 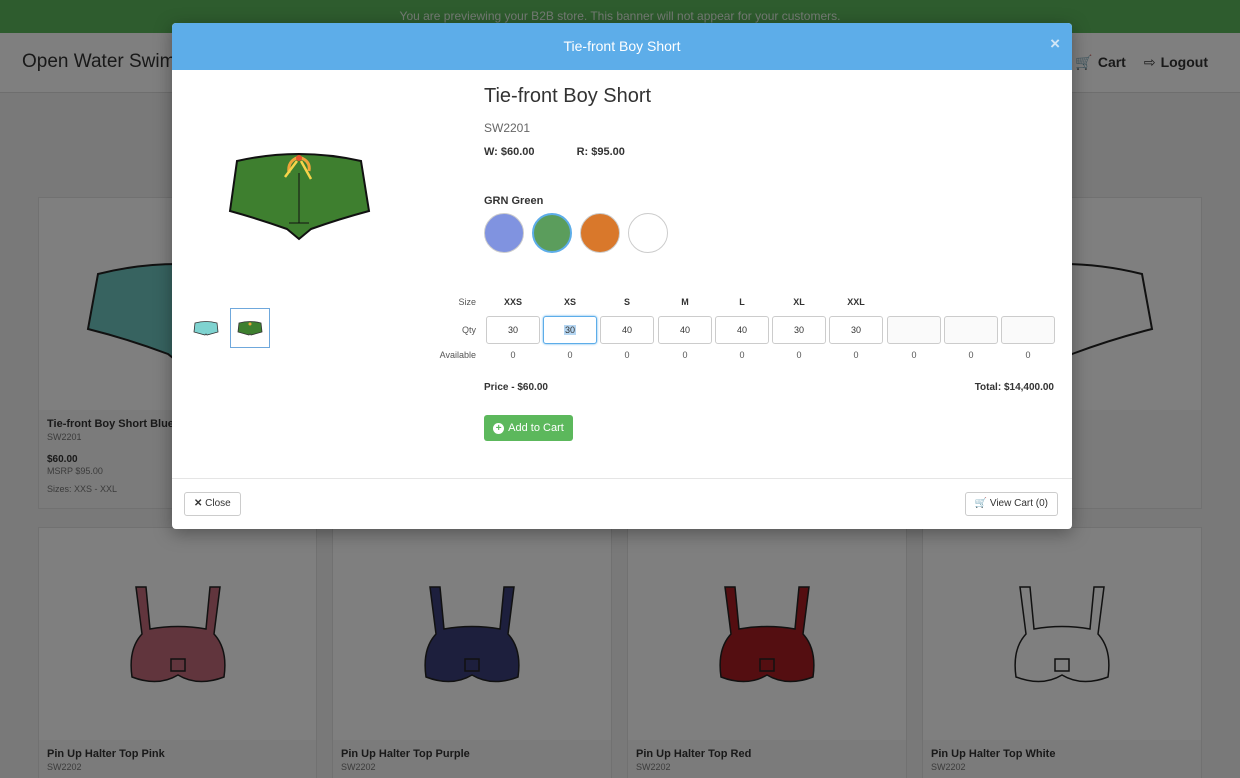 I want to click on size-header: XS, so click(x=569, y=302).